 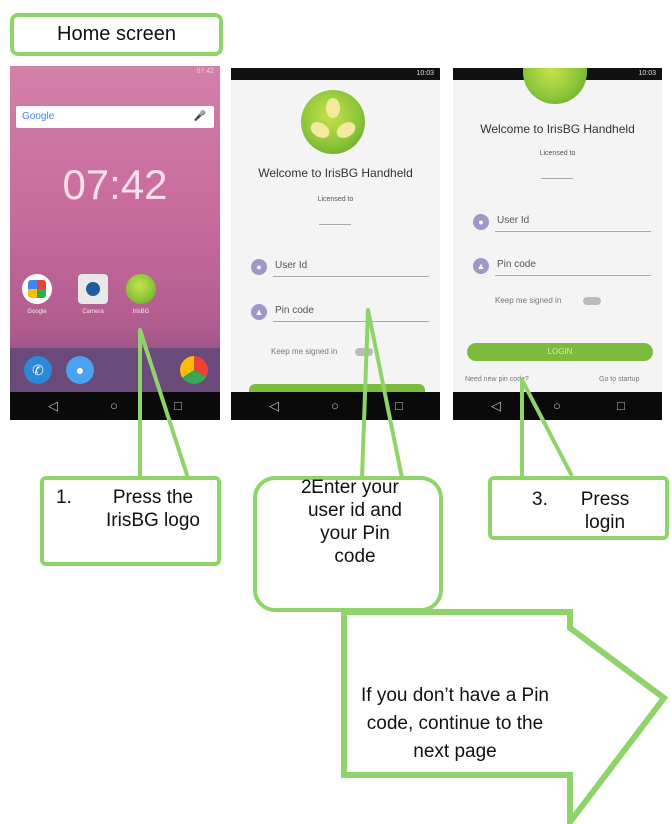 I want to click on google-logo: Google, so click(x=38, y=116).